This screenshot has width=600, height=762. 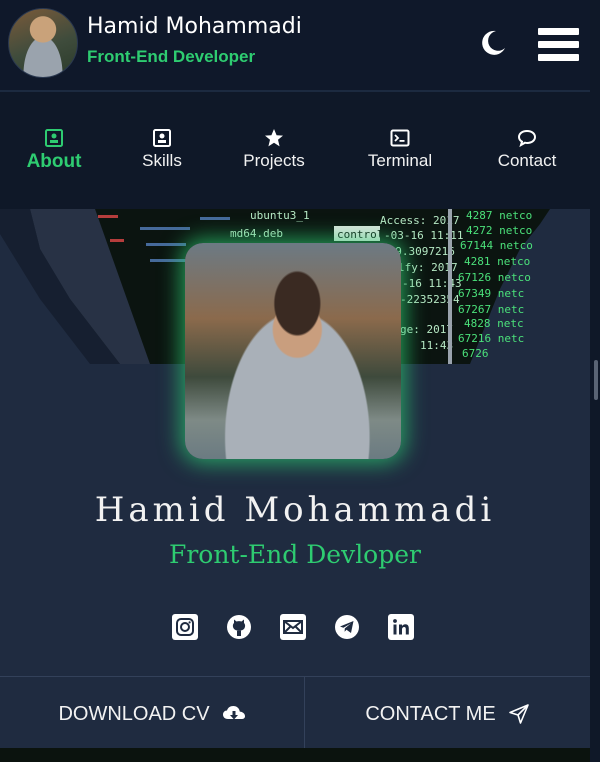 I want to click on action-bar: DOWNLOAD CV CONTACT ME, so click(x=295, y=713).